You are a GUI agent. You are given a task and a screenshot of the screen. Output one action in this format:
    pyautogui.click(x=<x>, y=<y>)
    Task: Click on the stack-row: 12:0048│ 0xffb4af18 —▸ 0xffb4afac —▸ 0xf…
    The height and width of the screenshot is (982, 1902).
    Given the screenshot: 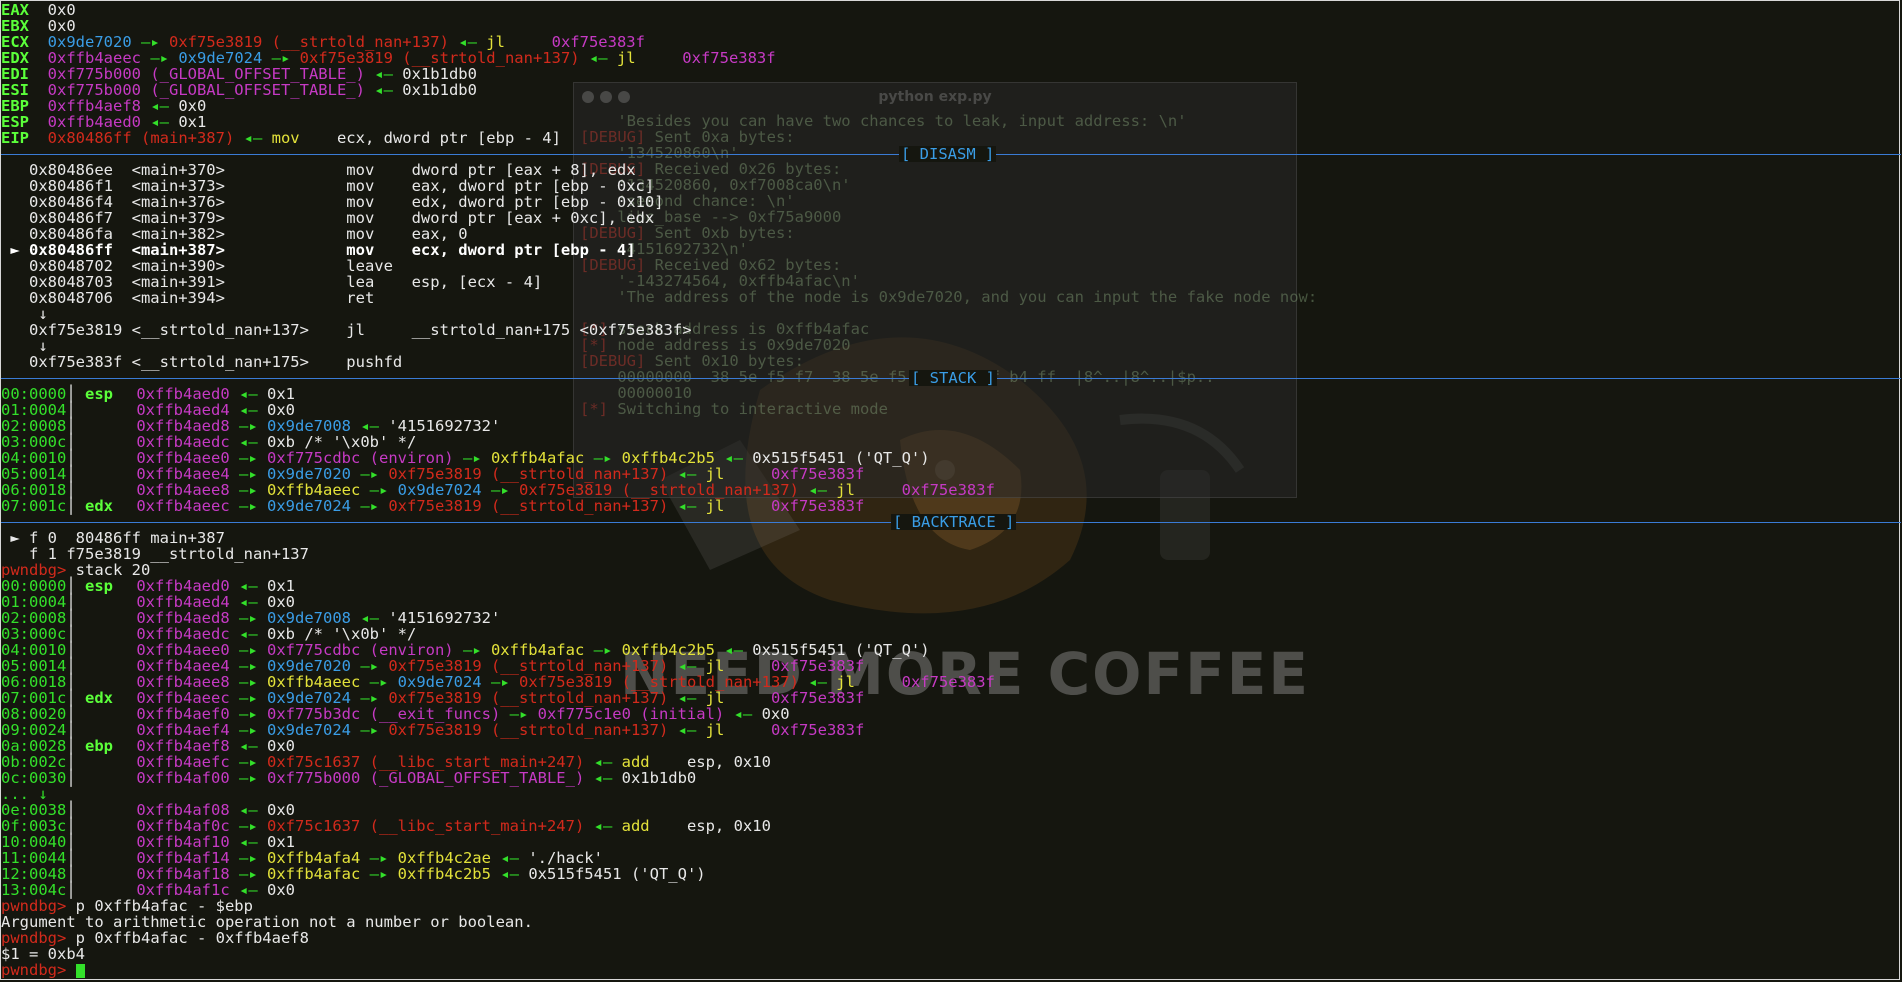 What is the action you would take?
    pyautogui.click(x=353, y=874)
    